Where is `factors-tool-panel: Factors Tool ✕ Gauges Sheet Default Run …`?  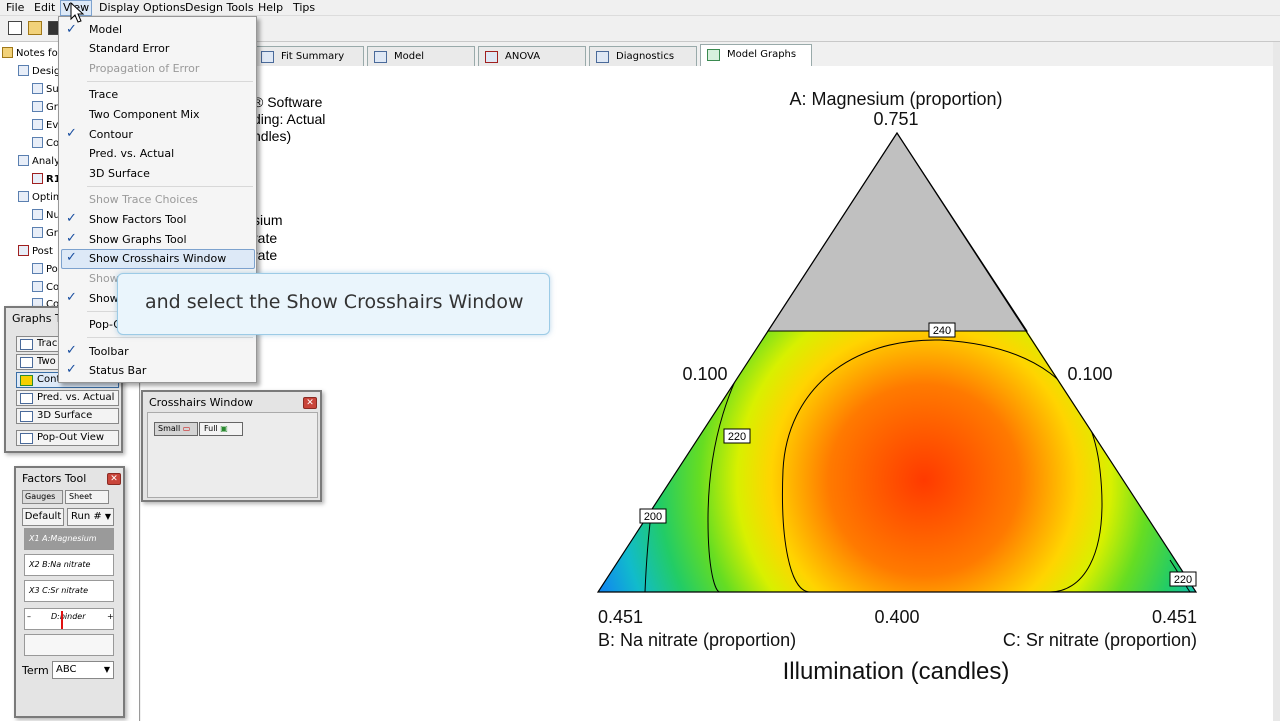
factors-tool-panel: Factors Tool ✕ Gauges Sheet Default Run … is located at coordinates (69, 592).